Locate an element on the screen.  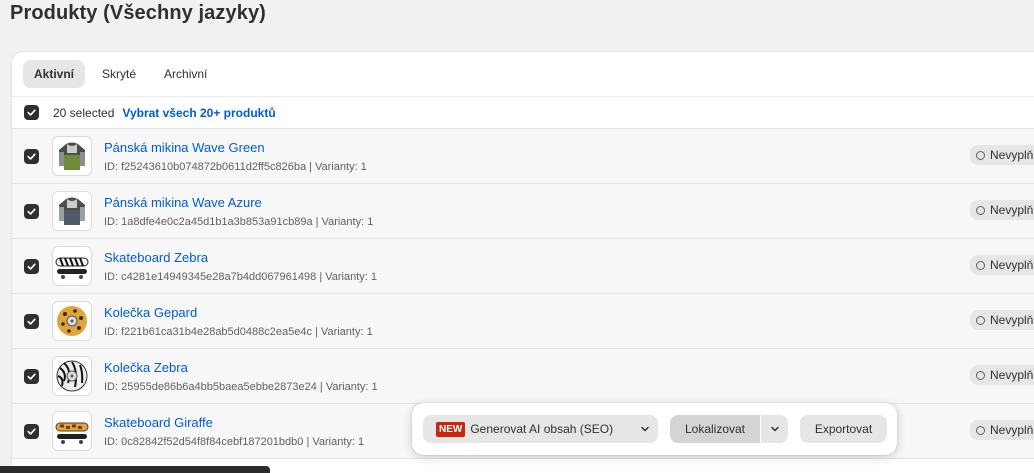
wheel-zebra-image is located at coordinates (72, 376).